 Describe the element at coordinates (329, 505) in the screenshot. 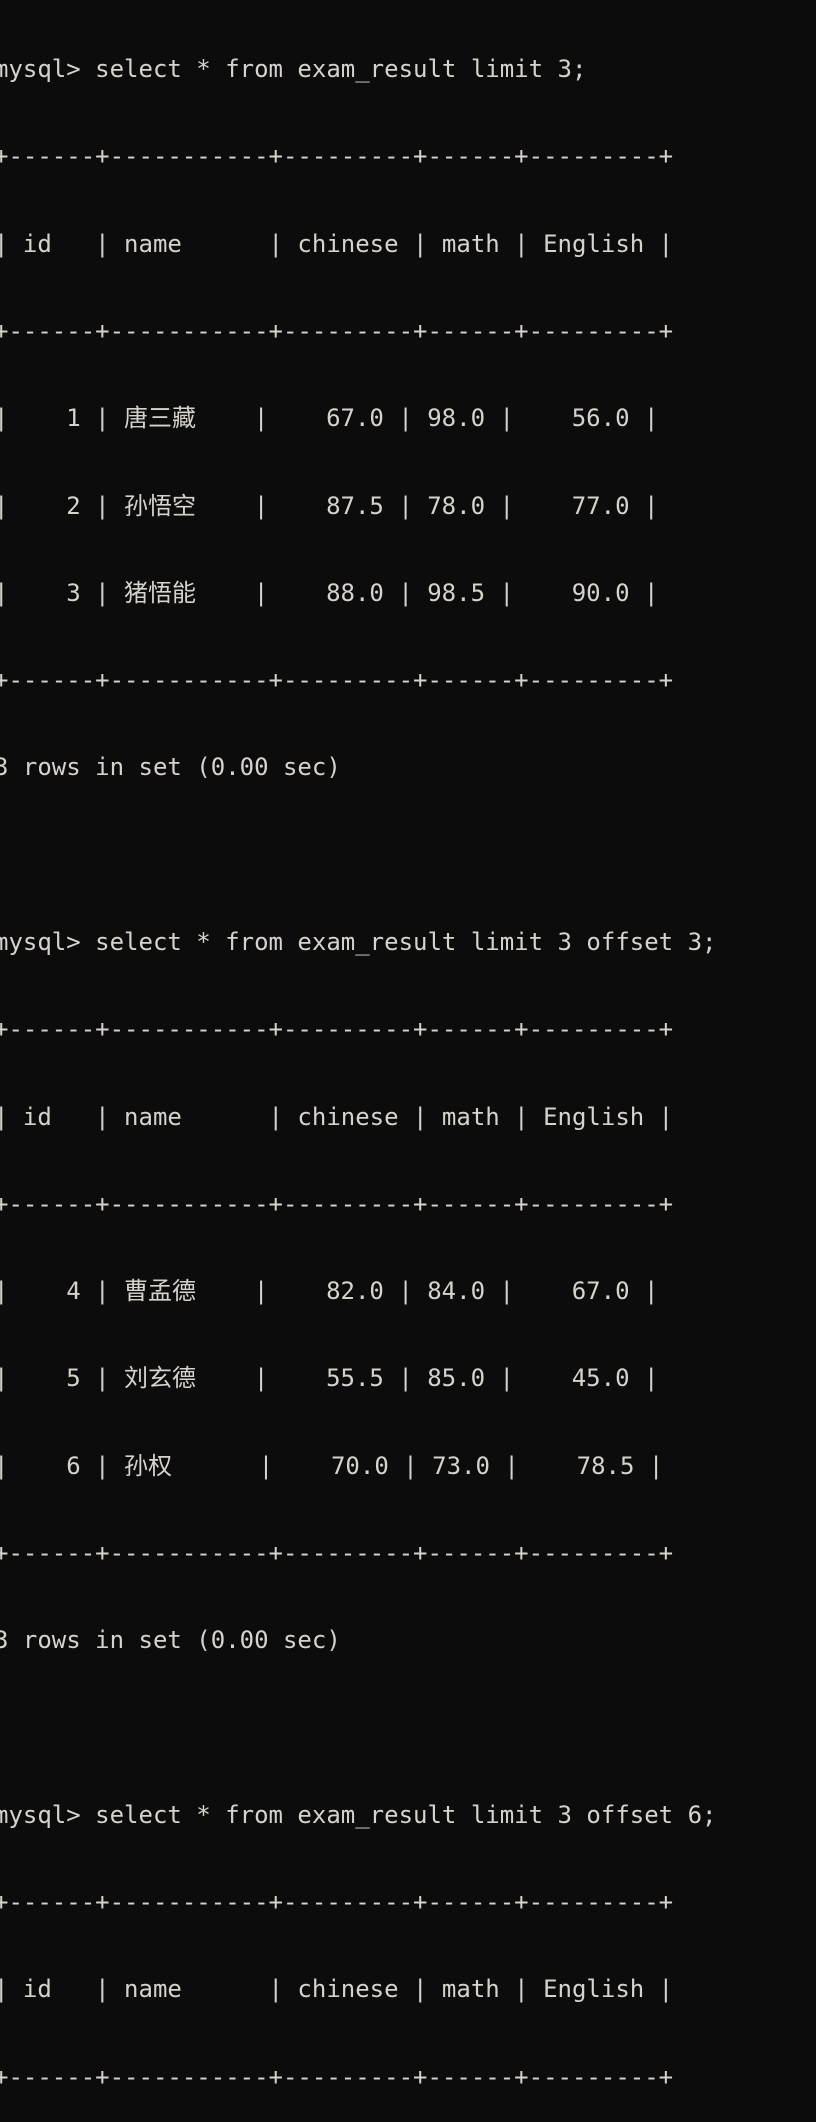

I see `terminal-line: | 2 | 孙悟空 | 87.5 | 78.0 | 77.0 |` at that location.